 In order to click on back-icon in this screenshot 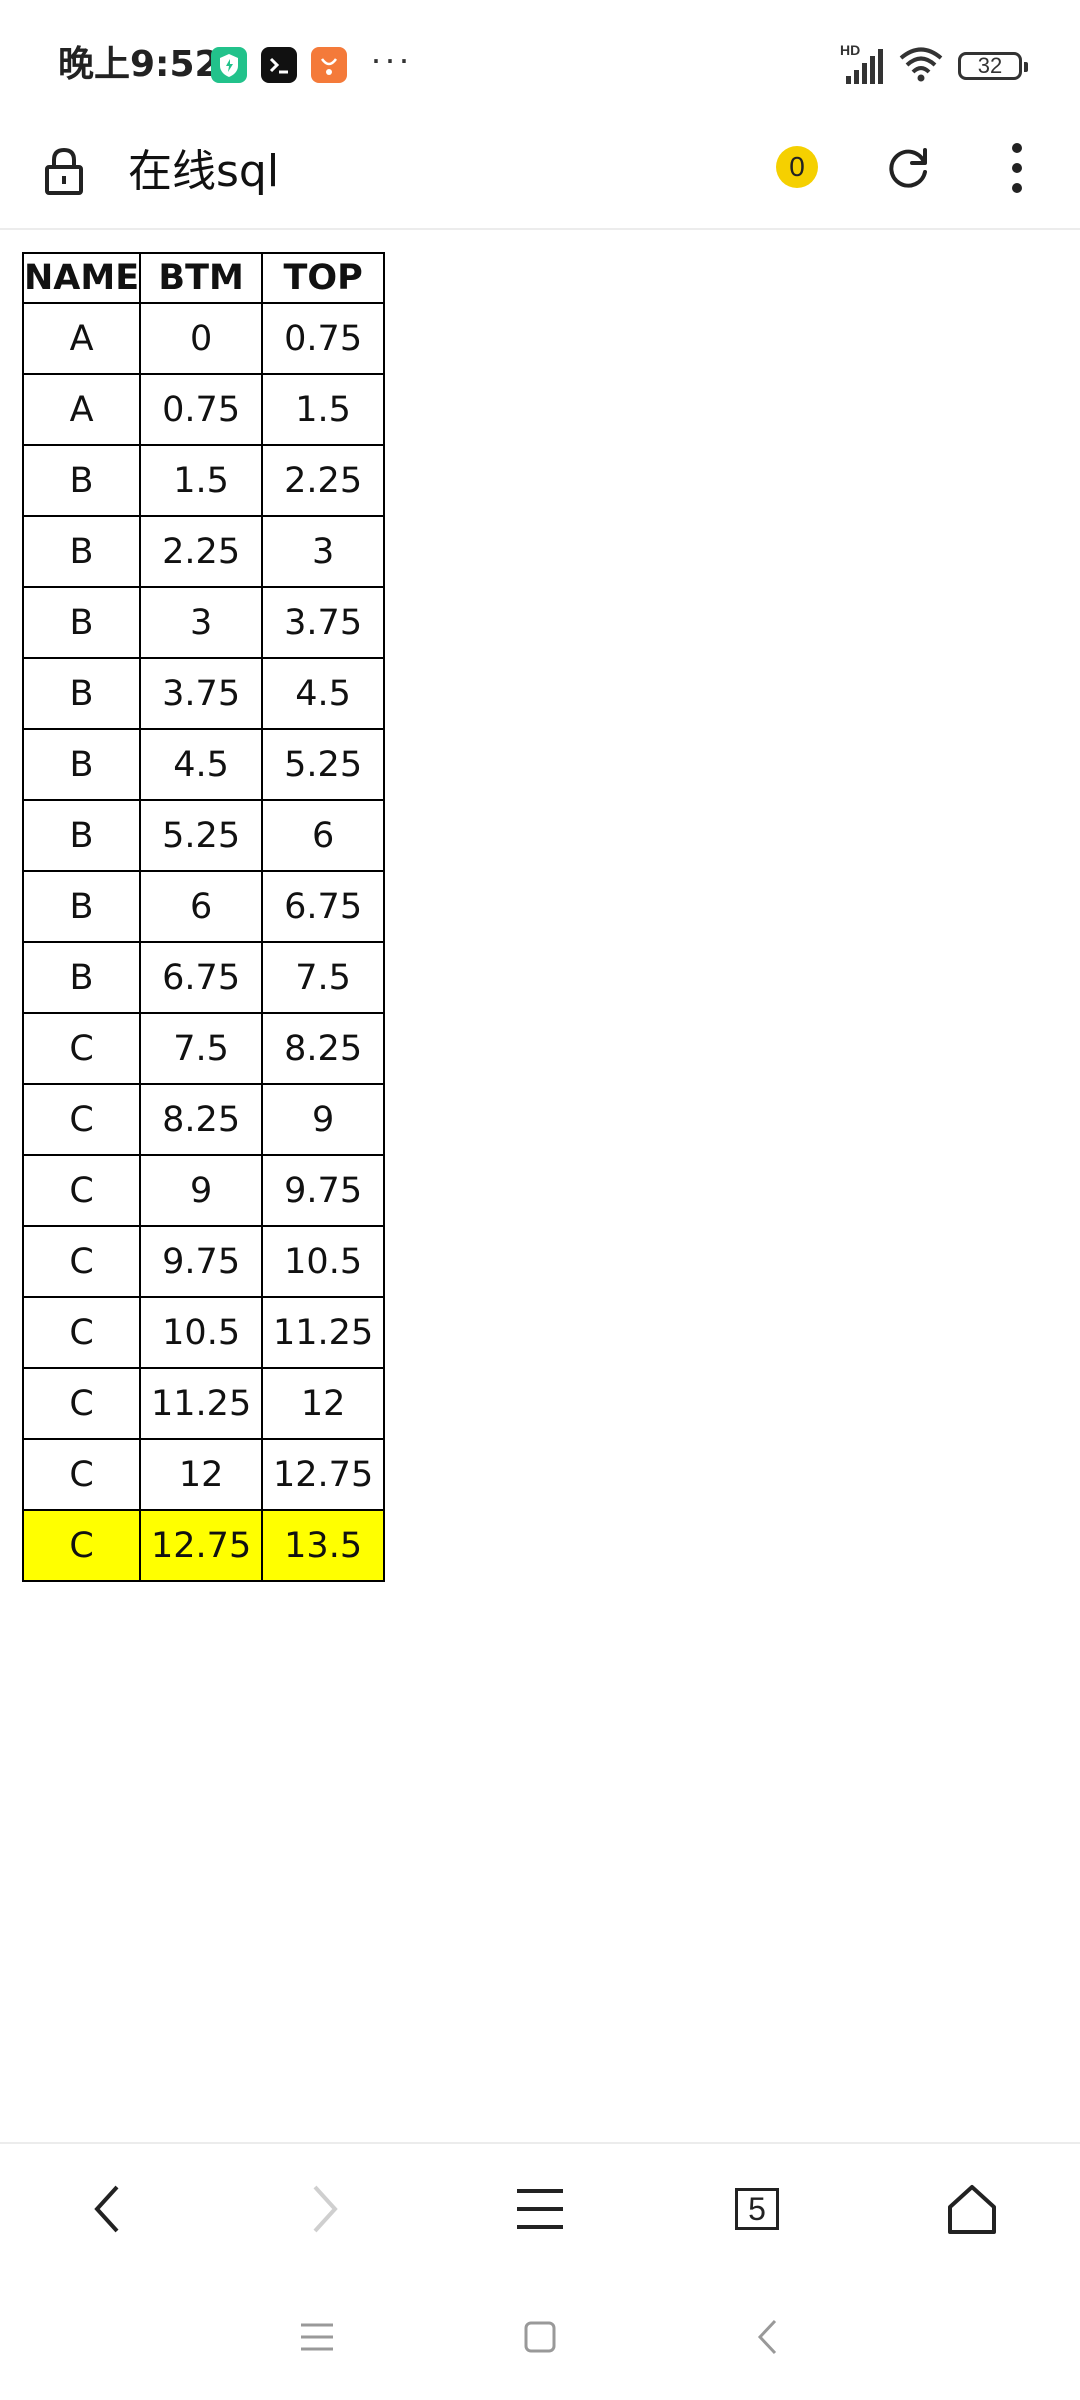, I will do `click(107, 2209)`.